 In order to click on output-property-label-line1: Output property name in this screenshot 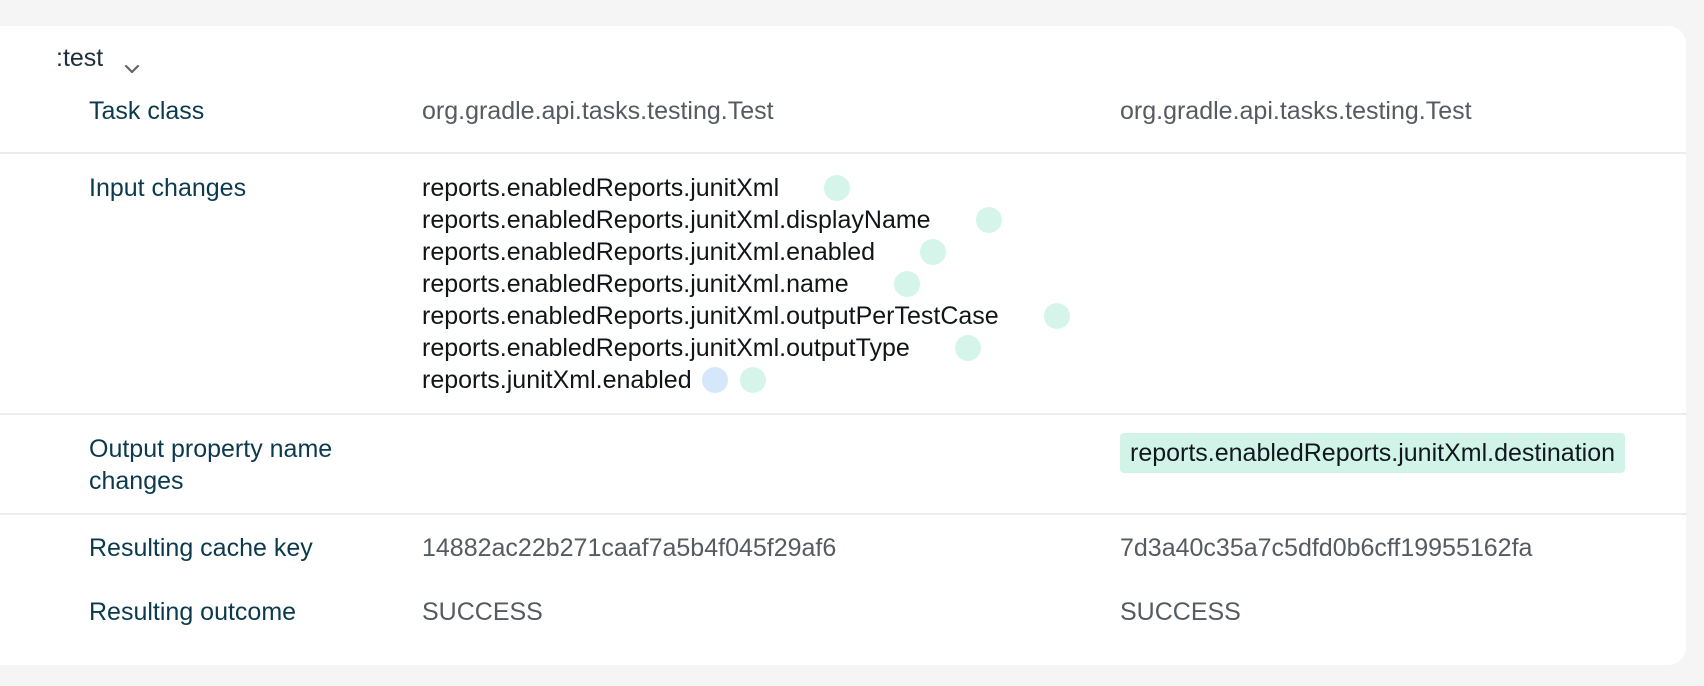, I will do `click(211, 449)`.